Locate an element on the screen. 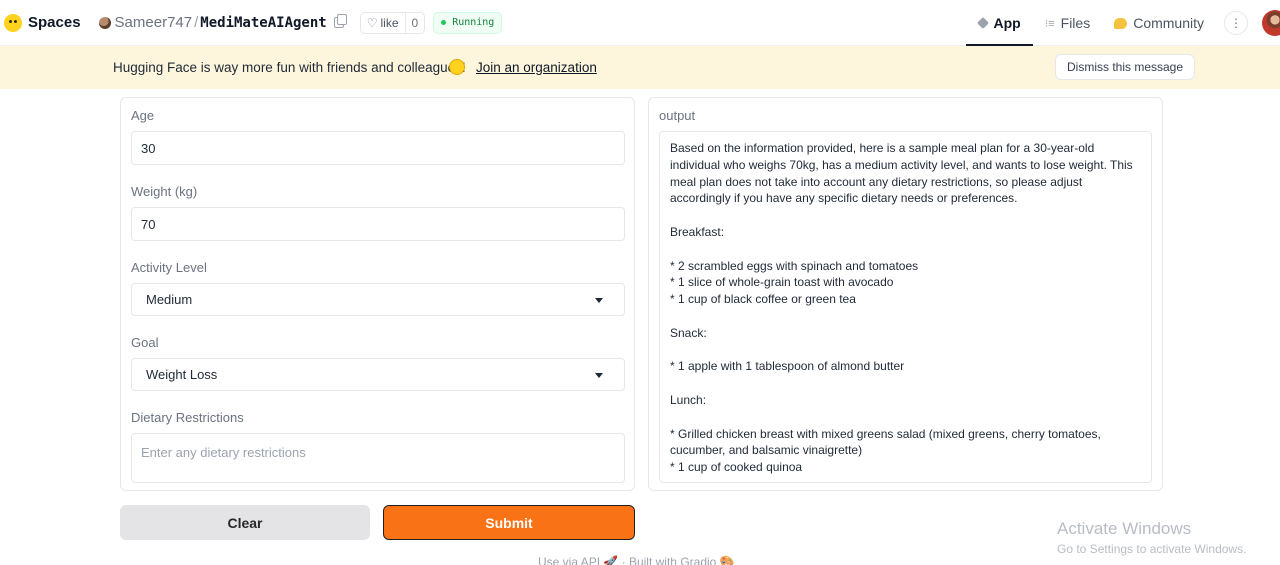  heart-icon: ♡ is located at coordinates (372, 22).